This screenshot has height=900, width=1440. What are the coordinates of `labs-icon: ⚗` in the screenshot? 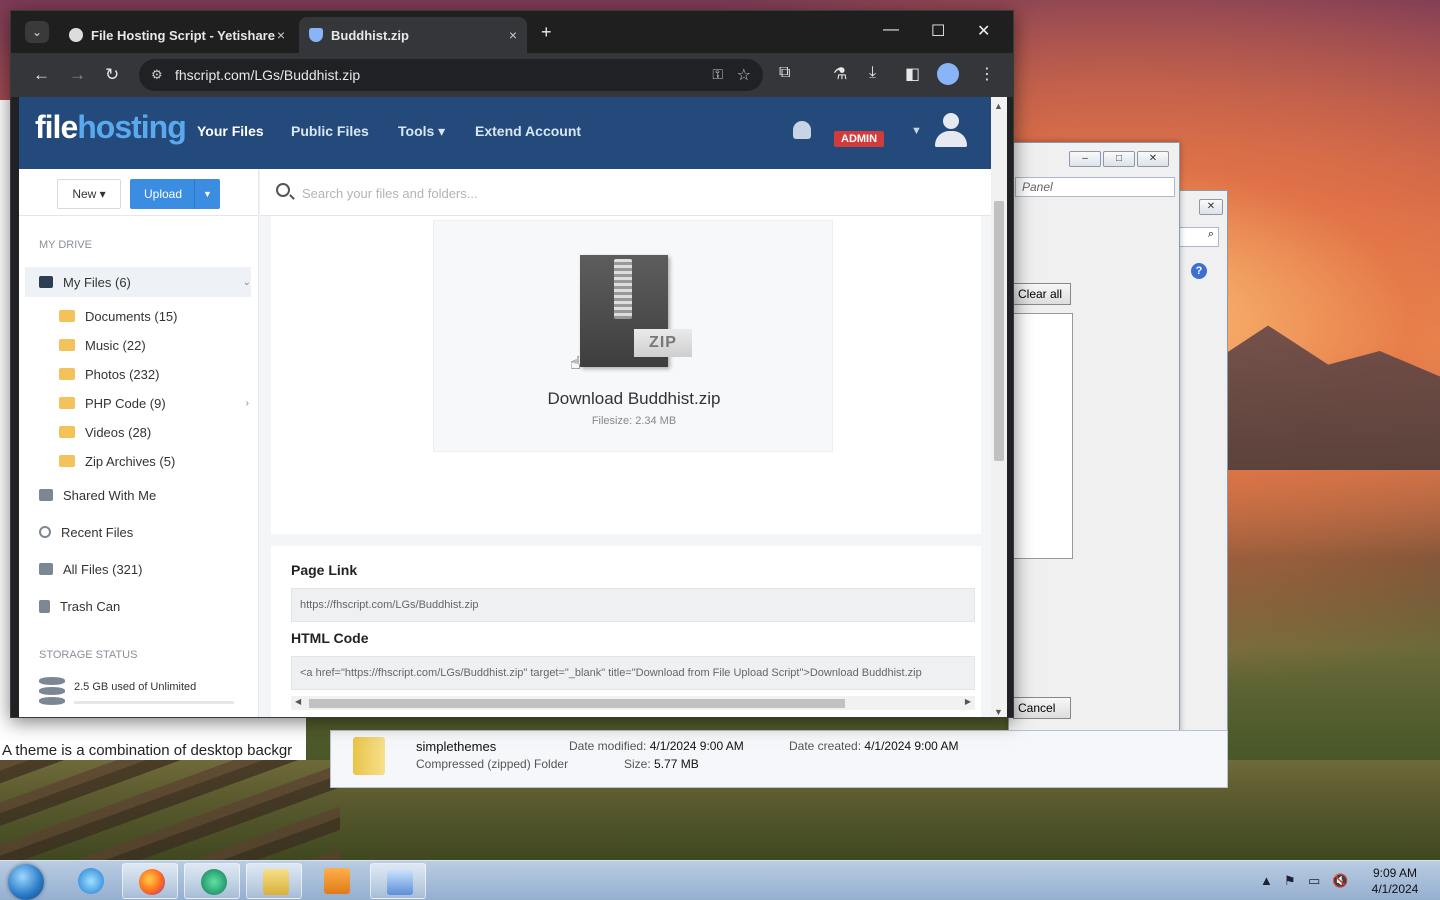 It's located at (840, 74).